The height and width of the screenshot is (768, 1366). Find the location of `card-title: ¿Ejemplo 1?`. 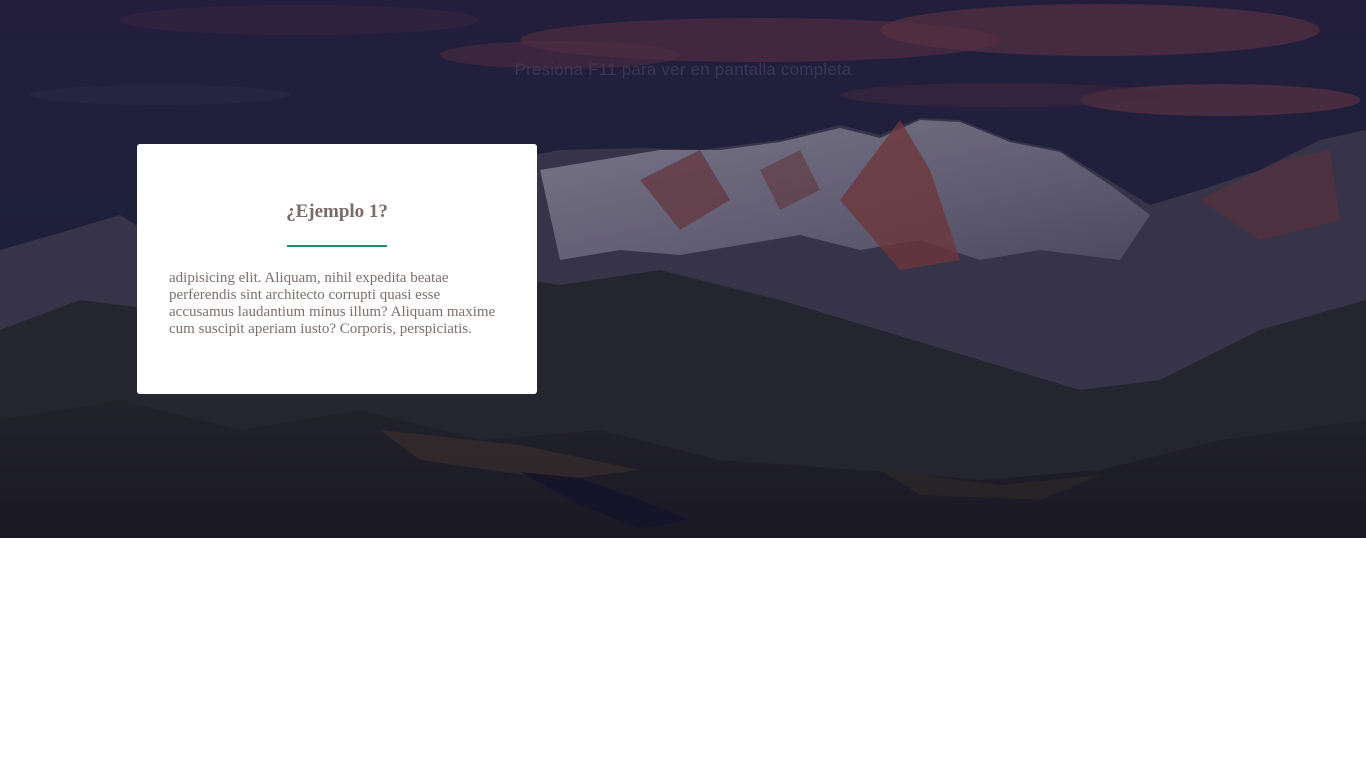

card-title: ¿Ejemplo 1? is located at coordinates (337, 211).